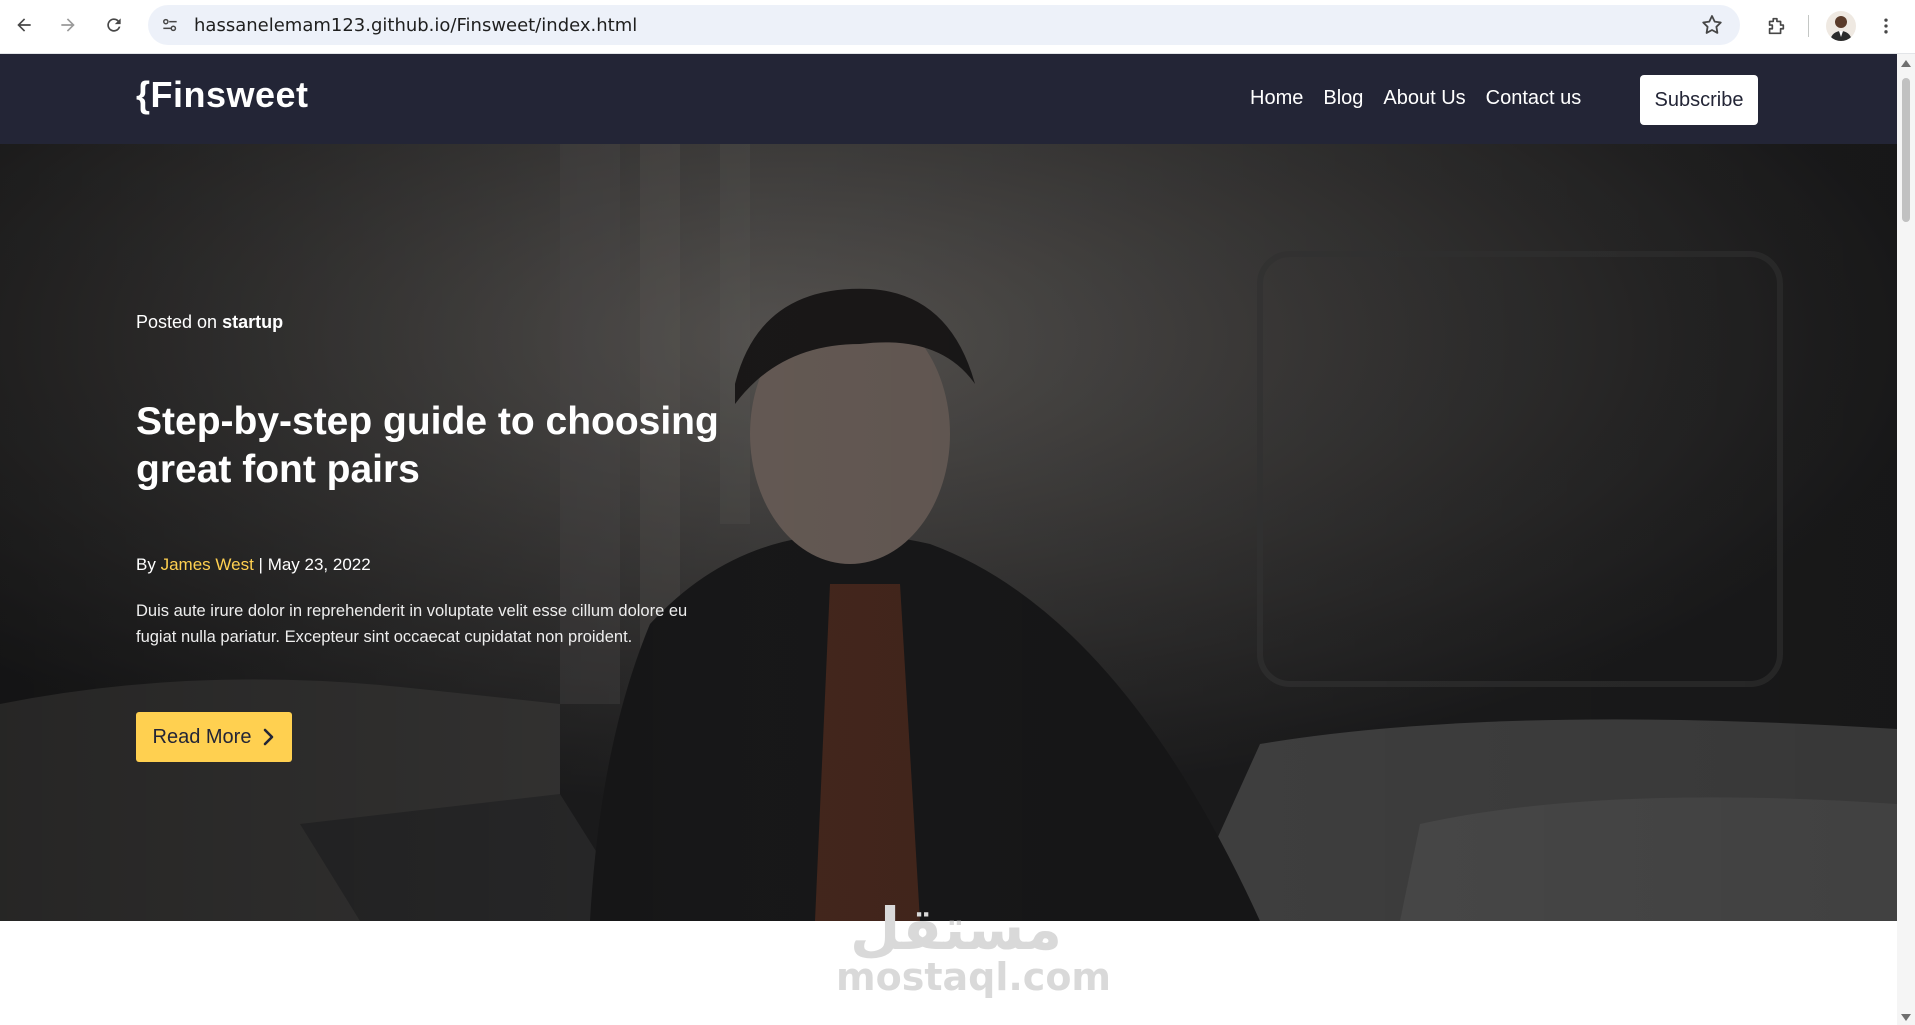 This screenshot has width=1915, height=1025. Describe the element at coordinates (207, 564) in the screenshot. I see `author-link: James West` at that location.